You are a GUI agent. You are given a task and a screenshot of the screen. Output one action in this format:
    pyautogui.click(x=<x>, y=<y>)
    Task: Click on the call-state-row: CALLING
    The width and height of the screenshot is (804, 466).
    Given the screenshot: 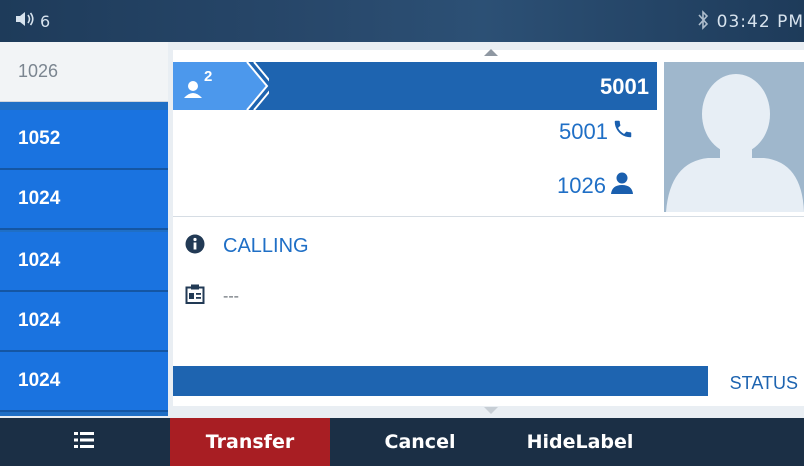 What is the action you would take?
    pyautogui.click(x=247, y=246)
    